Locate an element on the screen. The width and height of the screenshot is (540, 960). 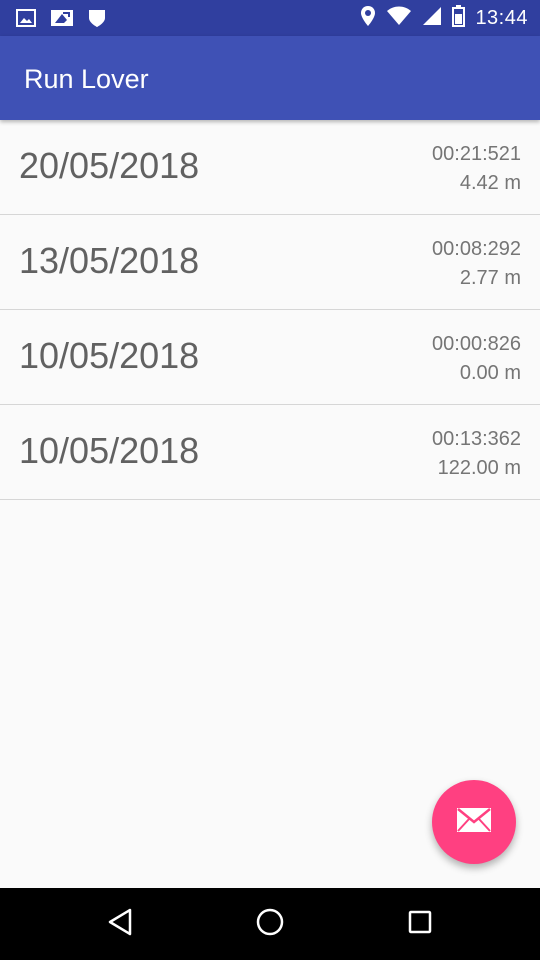
run-list-item: 10/05/2018 00:13:362 122.00 m is located at coordinates (270, 452).